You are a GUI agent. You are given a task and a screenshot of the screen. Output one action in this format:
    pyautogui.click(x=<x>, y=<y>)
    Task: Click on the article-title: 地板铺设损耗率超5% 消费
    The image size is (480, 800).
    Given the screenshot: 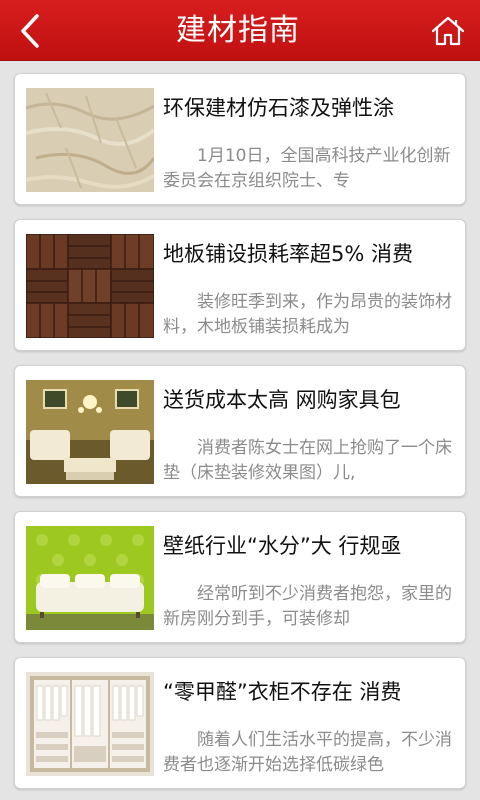 What is the action you would take?
    pyautogui.click(x=288, y=254)
    